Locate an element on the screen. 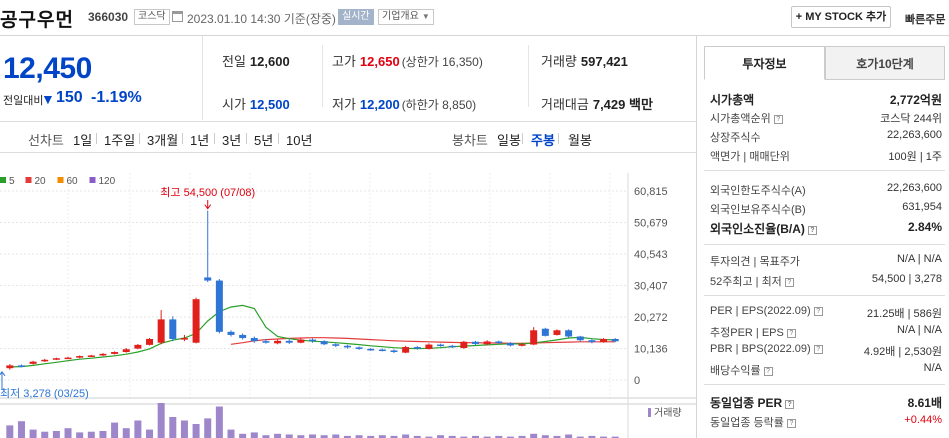 This screenshot has height=438, width=949. tab-5y: 5년 is located at coordinates (263, 139).